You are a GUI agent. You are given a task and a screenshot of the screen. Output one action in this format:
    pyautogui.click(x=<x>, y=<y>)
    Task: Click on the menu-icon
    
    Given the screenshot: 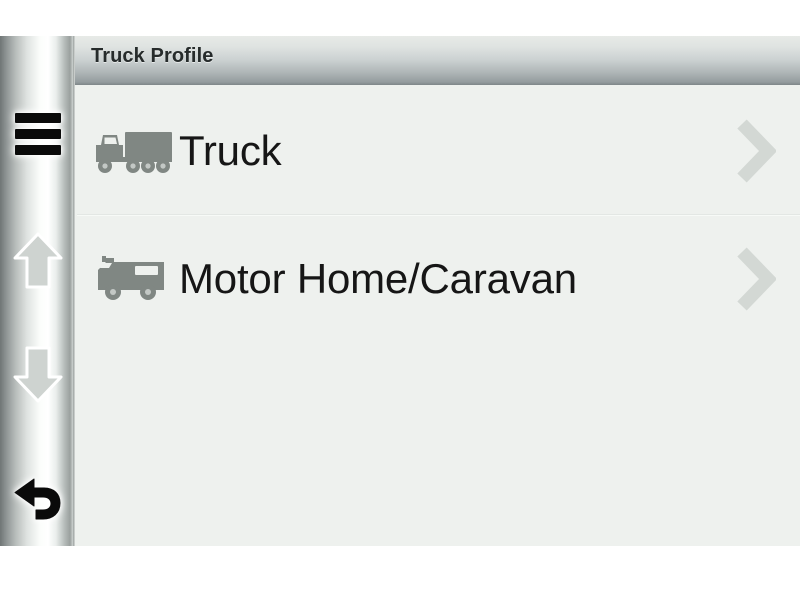 What is the action you would take?
    pyautogui.click(x=37, y=134)
    